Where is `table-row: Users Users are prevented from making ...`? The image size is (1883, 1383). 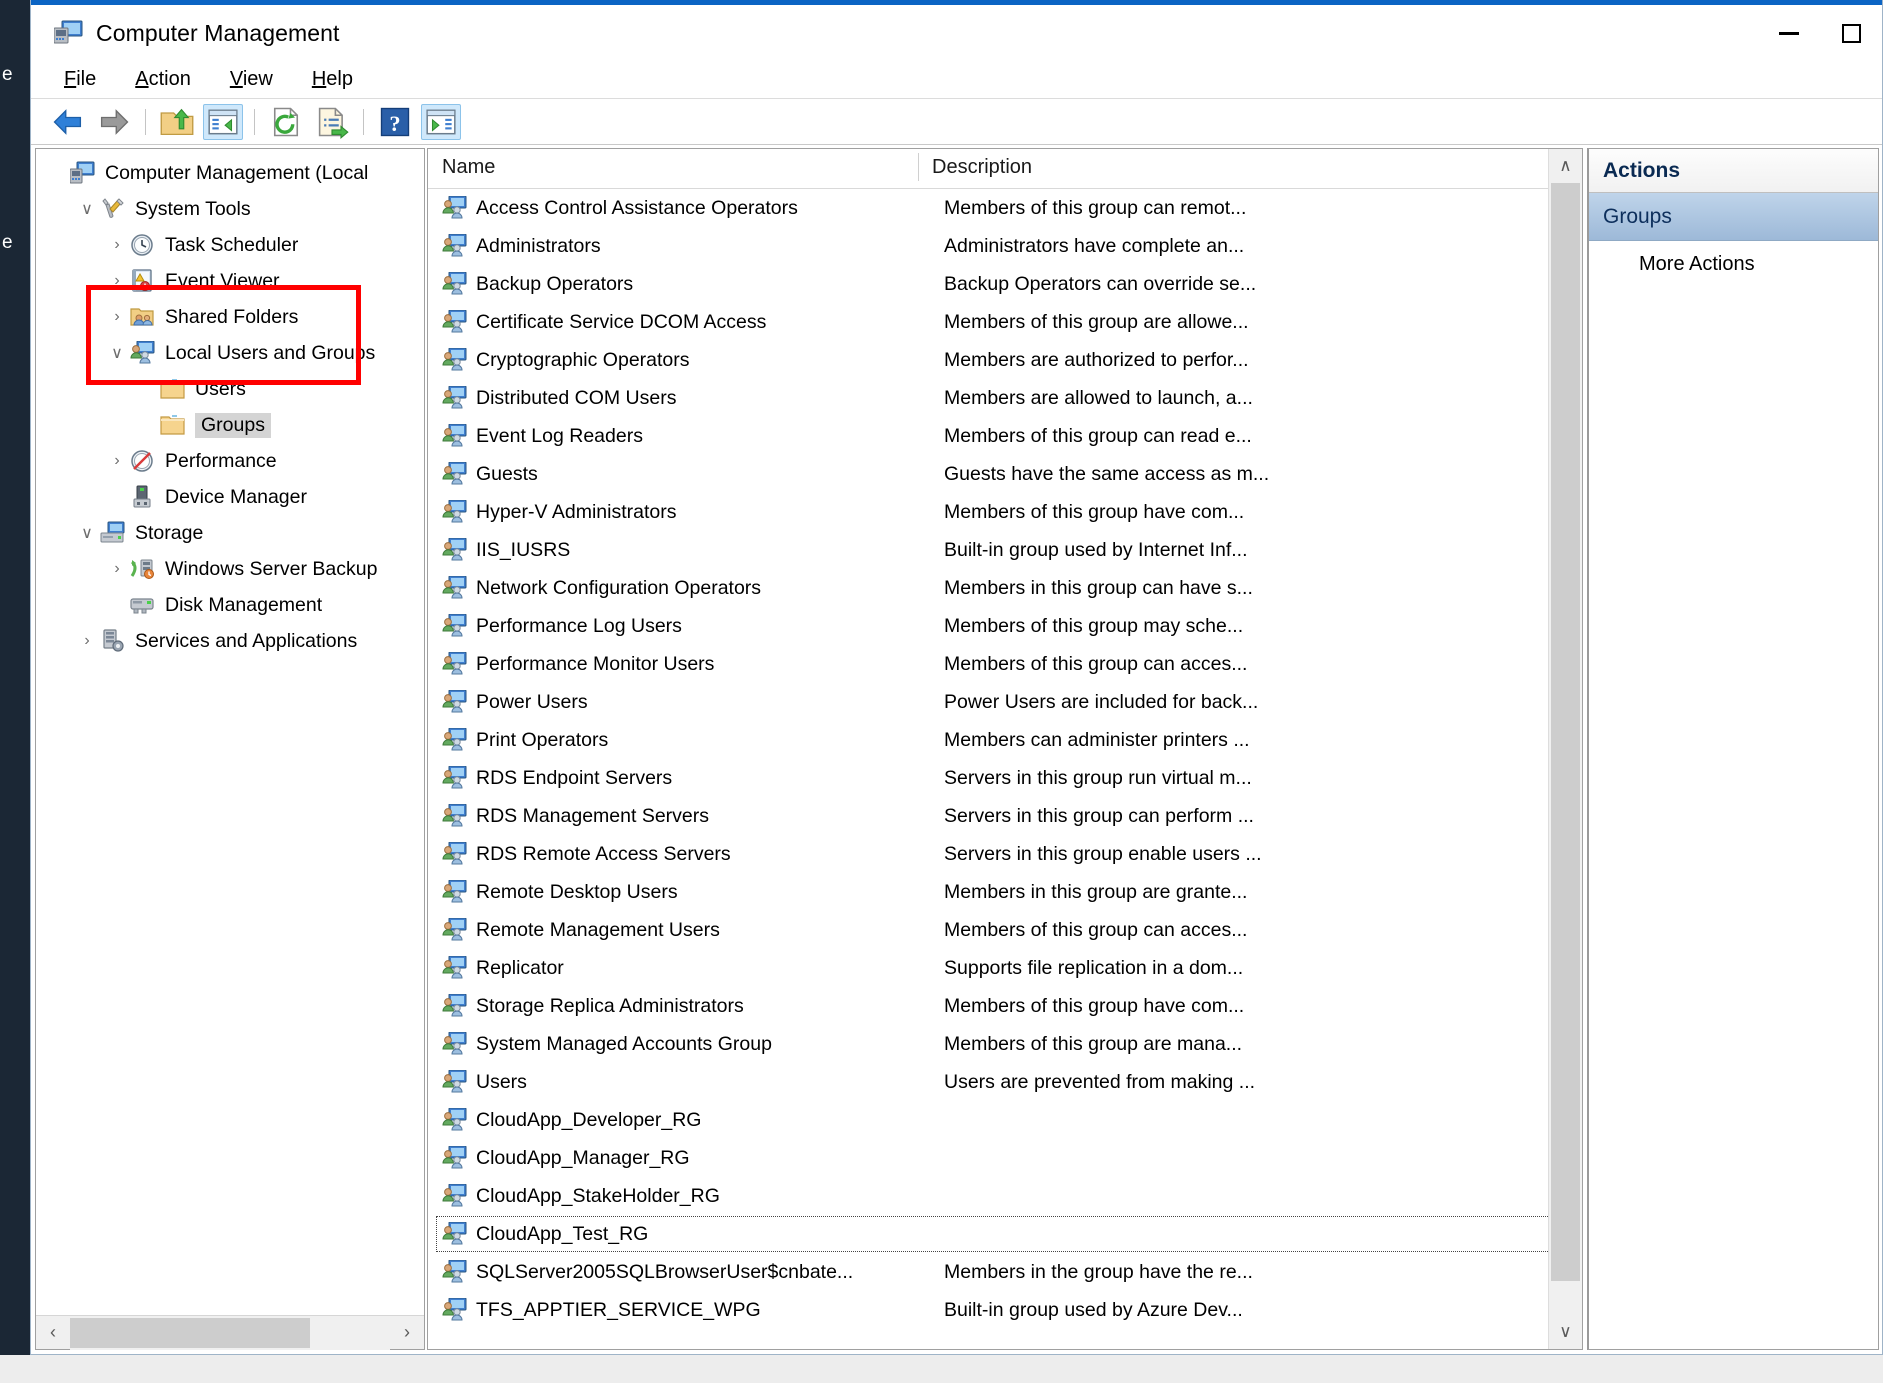
table-row: Users Users are prevented from making ... is located at coordinates (1005, 1082).